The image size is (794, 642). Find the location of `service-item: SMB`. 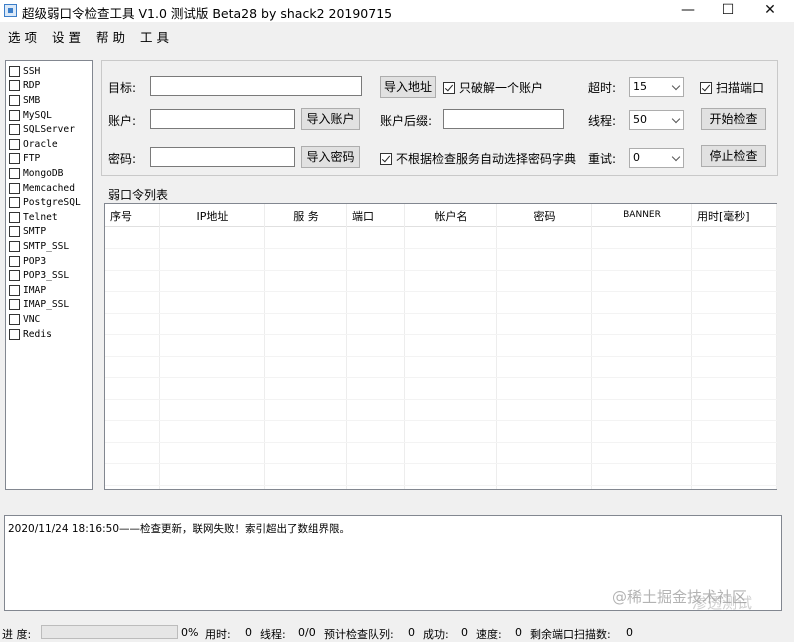

service-item: SMB is located at coordinates (24, 100).